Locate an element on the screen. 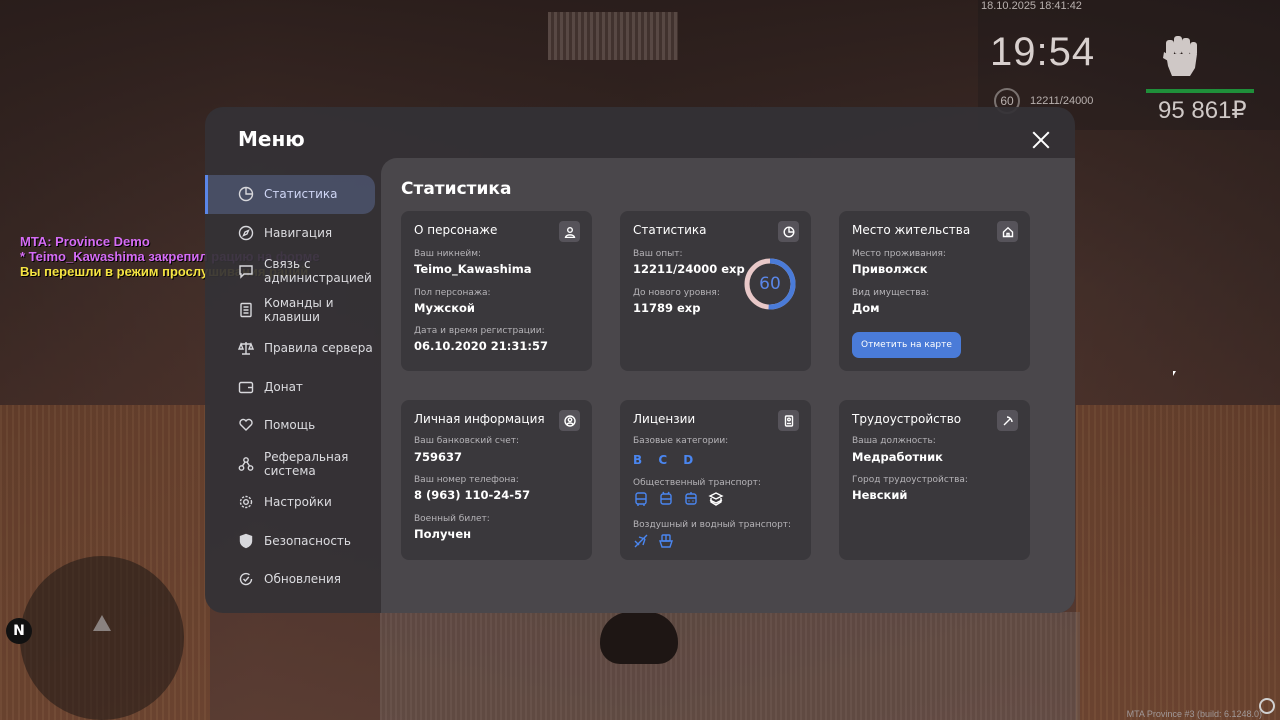  registration-label: Дата и время регистрации: is located at coordinates (479, 331).